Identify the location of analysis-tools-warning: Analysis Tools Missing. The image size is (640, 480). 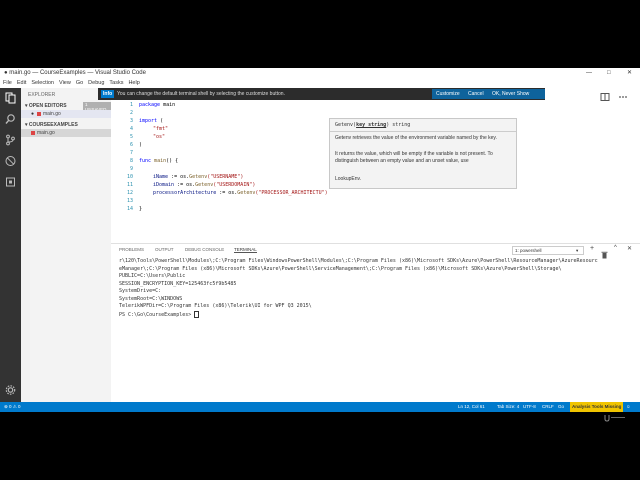
(597, 407).